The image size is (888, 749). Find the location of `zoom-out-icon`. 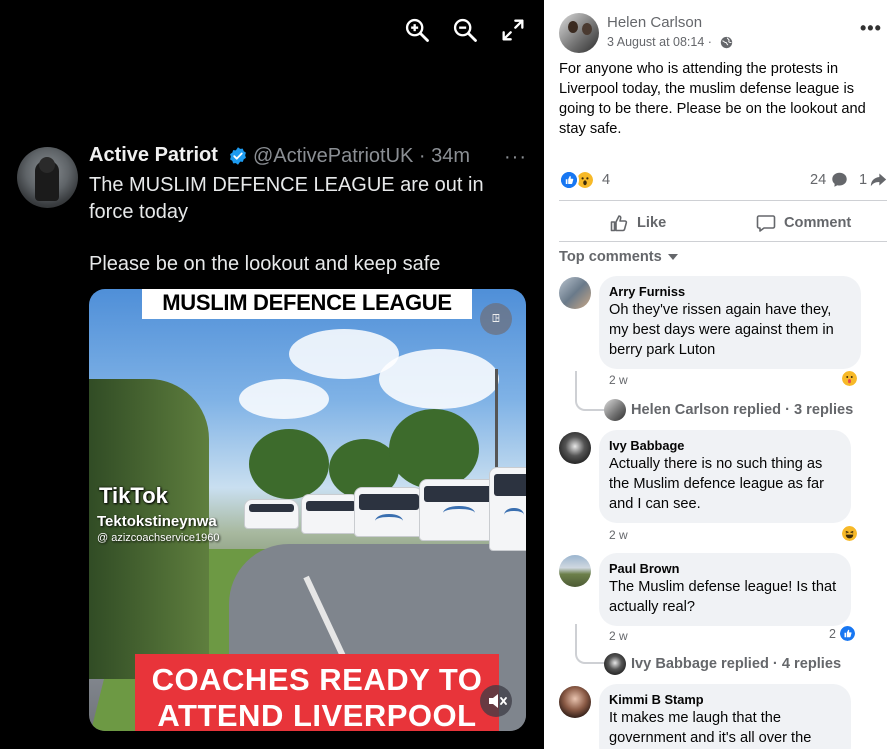

zoom-out-icon is located at coordinates (465, 30).